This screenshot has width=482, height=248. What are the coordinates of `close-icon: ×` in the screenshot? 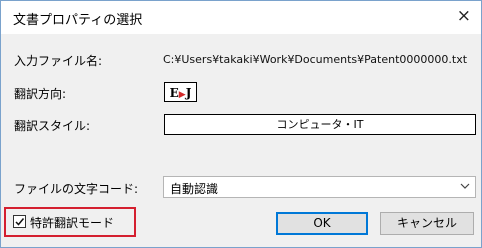 It's located at (464, 16).